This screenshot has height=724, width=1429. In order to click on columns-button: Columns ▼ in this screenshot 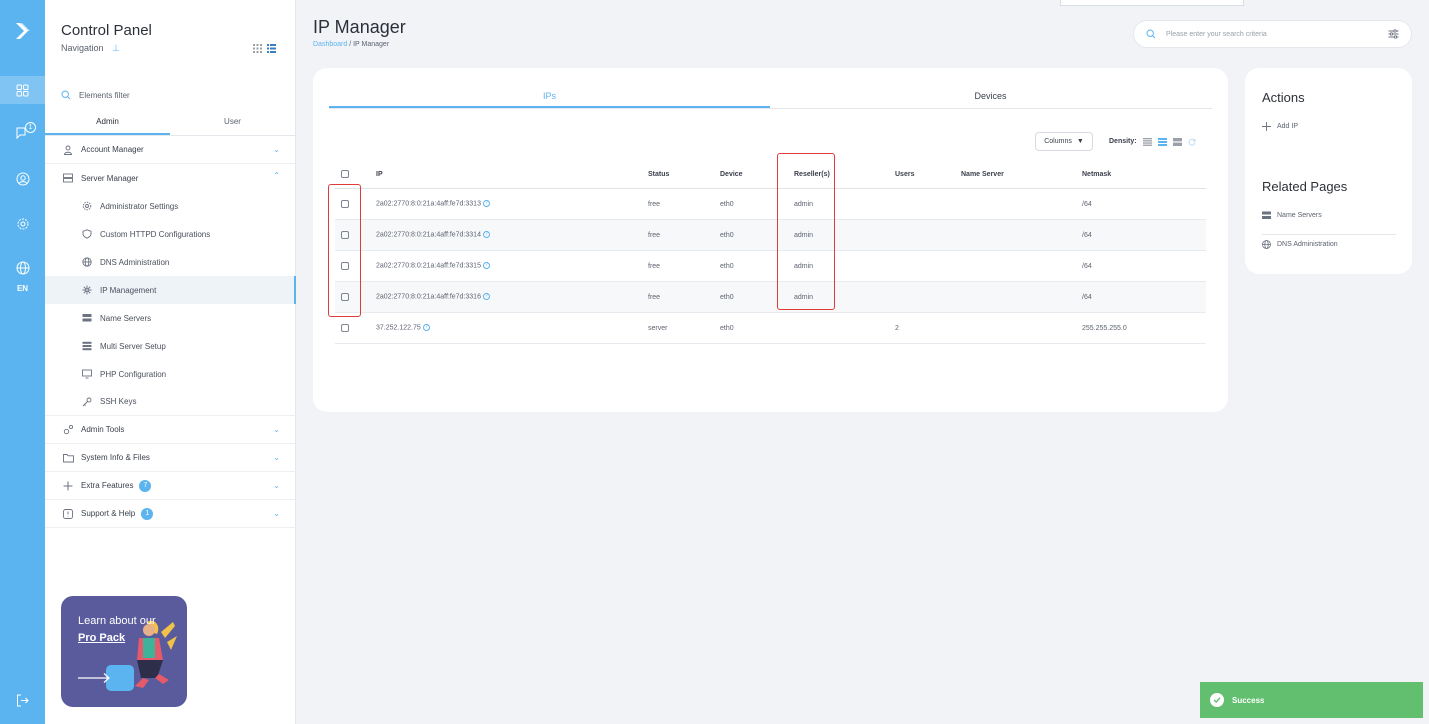, I will do `click(1064, 141)`.